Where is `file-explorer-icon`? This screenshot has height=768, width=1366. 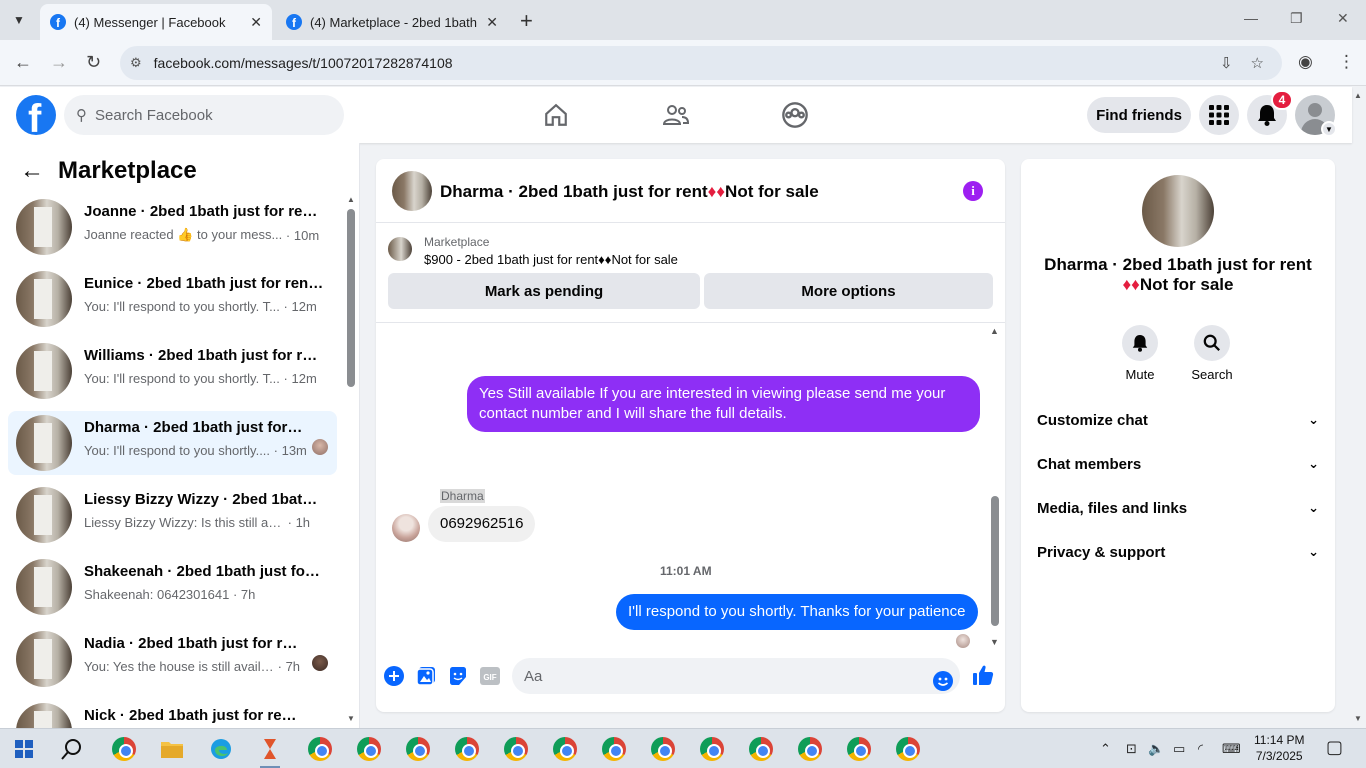
file-explorer-icon is located at coordinates (172, 749).